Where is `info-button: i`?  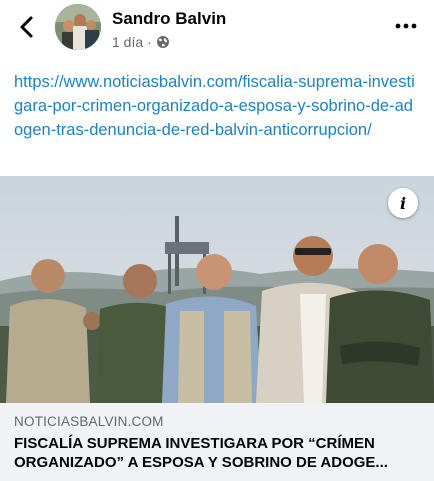 info-button: i is located at coordinates (403, 203).